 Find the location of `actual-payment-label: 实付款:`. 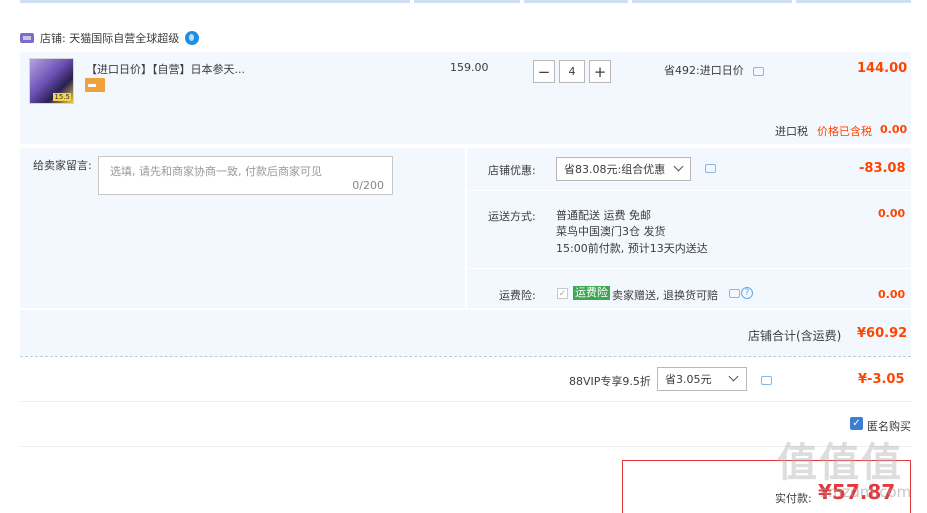

actual-payment-label: 实付款: is located at coordinates (793, 498).